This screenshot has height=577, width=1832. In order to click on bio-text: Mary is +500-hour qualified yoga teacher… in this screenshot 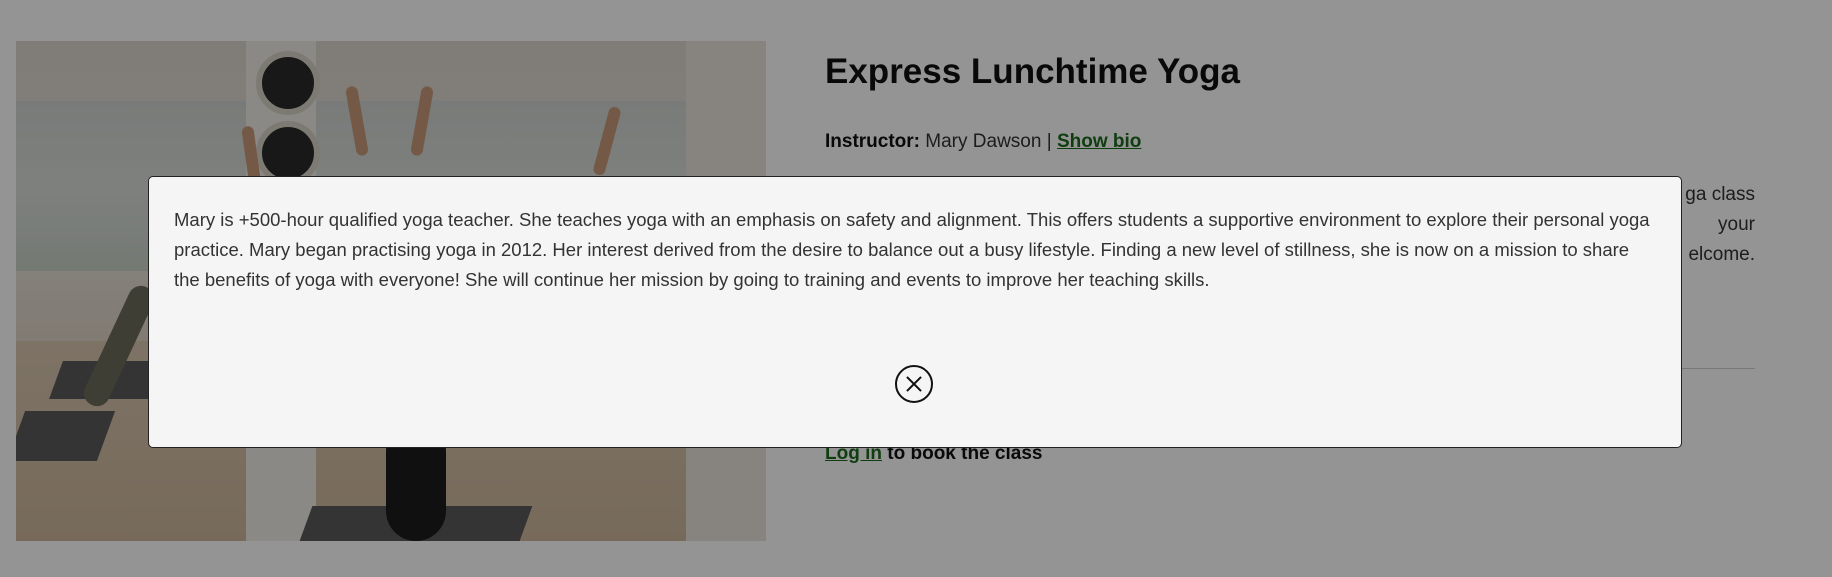, I will do `click(912, 249)`.